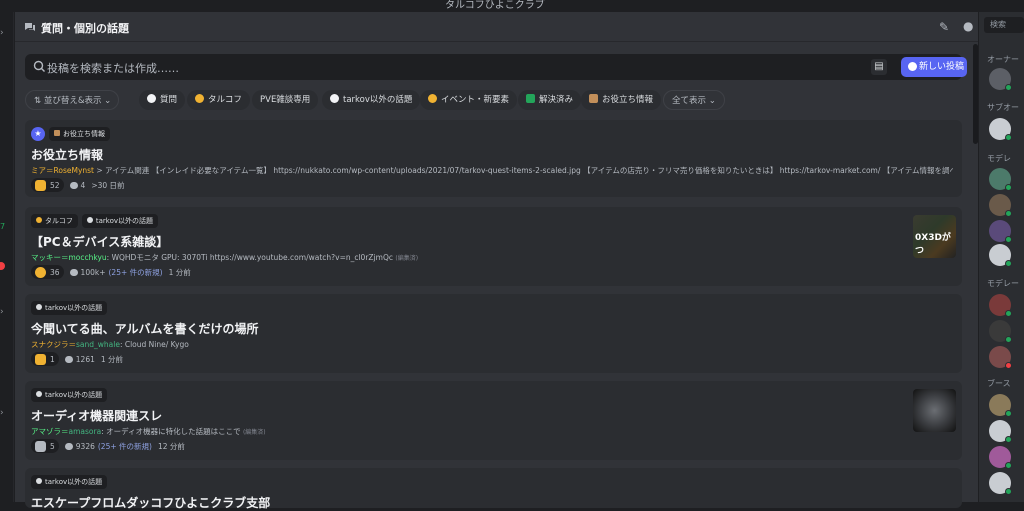  Describe the element at coordinates (145, 328) in the screenshot. I see `post-title: 今聞いてる曲、アルバムを書くだけの場所` at that location.